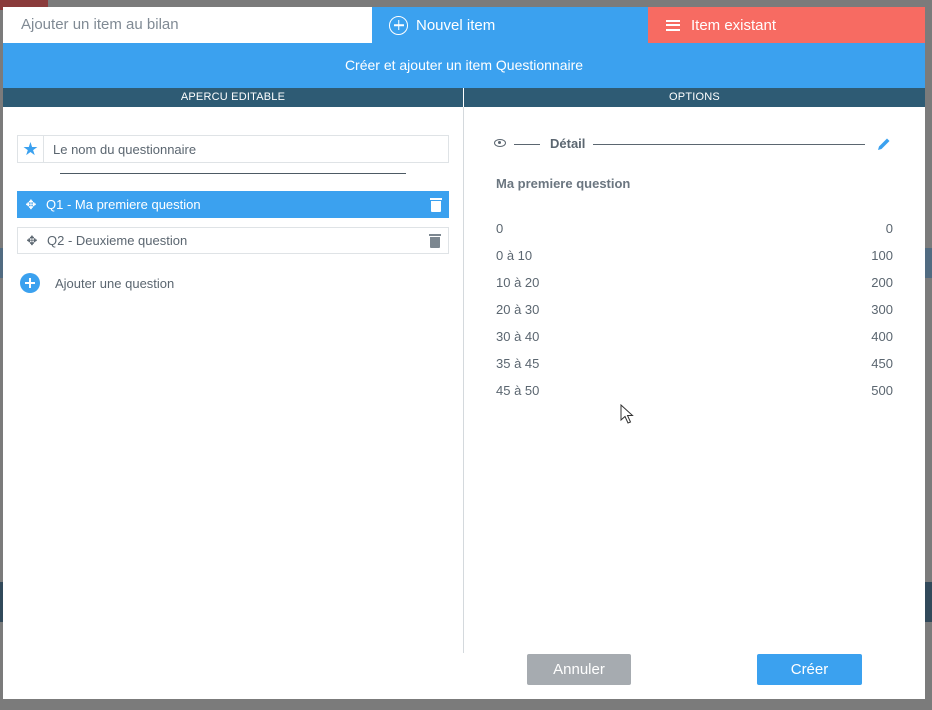 This screenshot has width=932, height=710. I want to click on question-row-1: ✥ Q1 - Ma premiere question, so click(233, 204).